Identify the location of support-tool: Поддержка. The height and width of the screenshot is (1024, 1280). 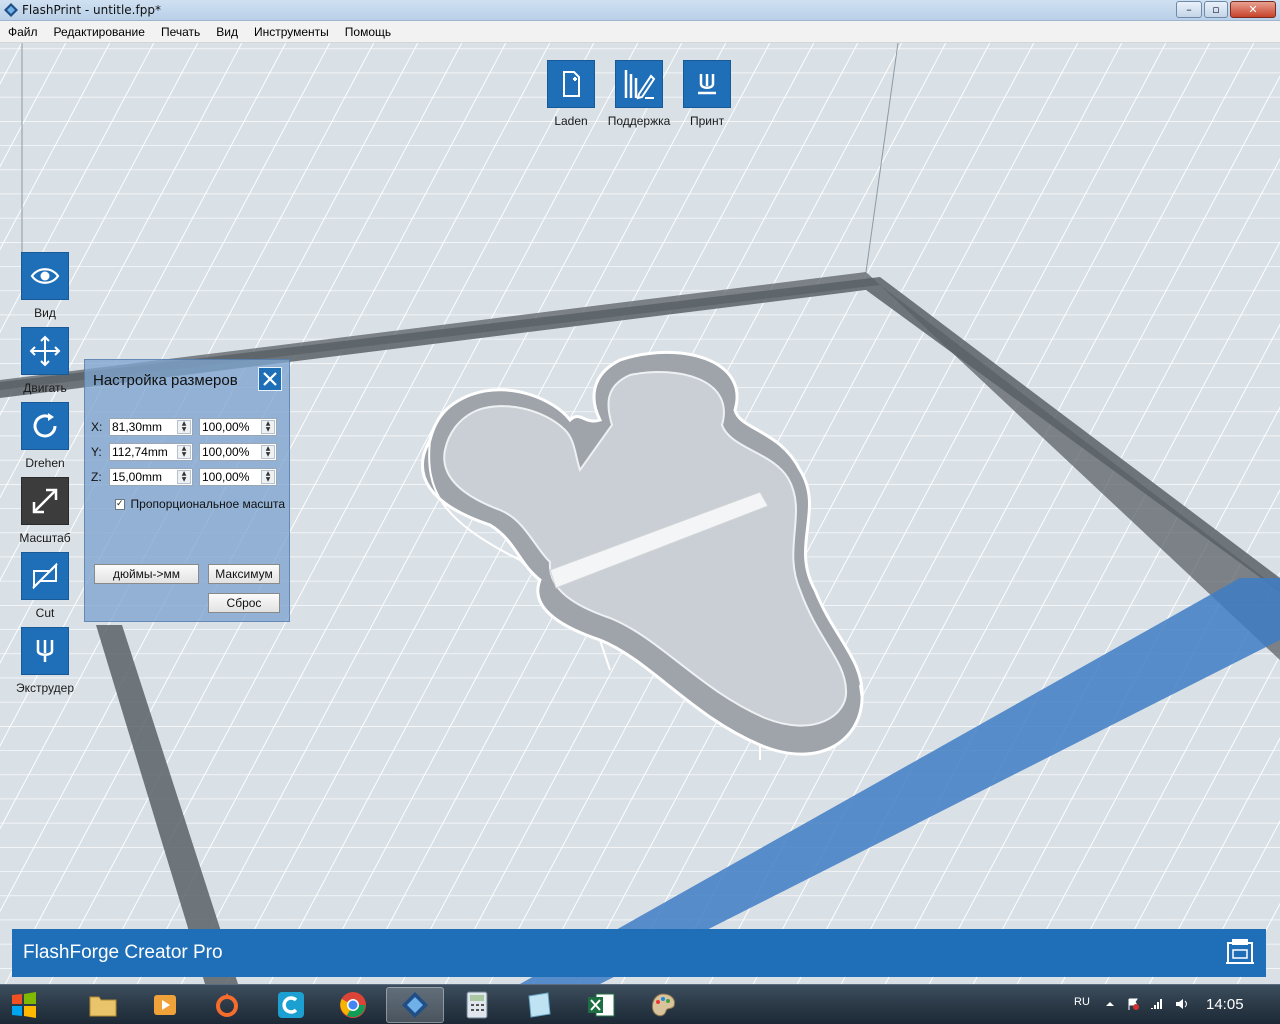
(639, 94).